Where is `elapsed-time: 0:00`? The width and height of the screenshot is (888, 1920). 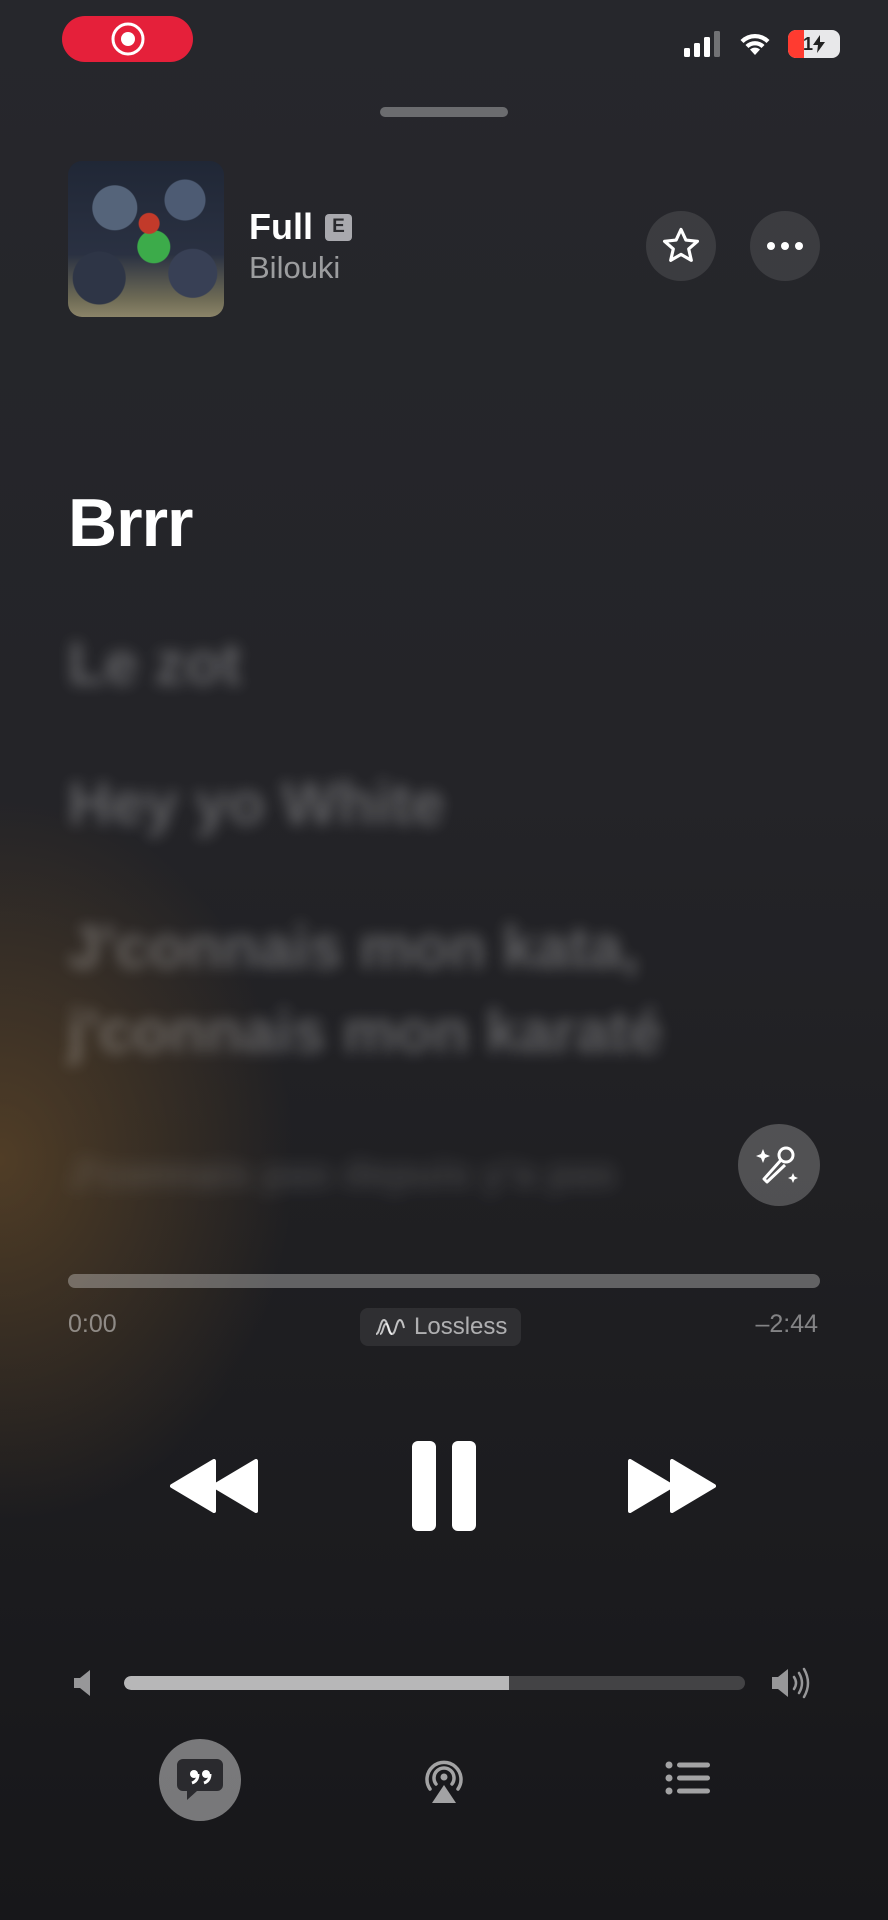 elapsed-time: 0:00 is located at coordinates (92, 1324).